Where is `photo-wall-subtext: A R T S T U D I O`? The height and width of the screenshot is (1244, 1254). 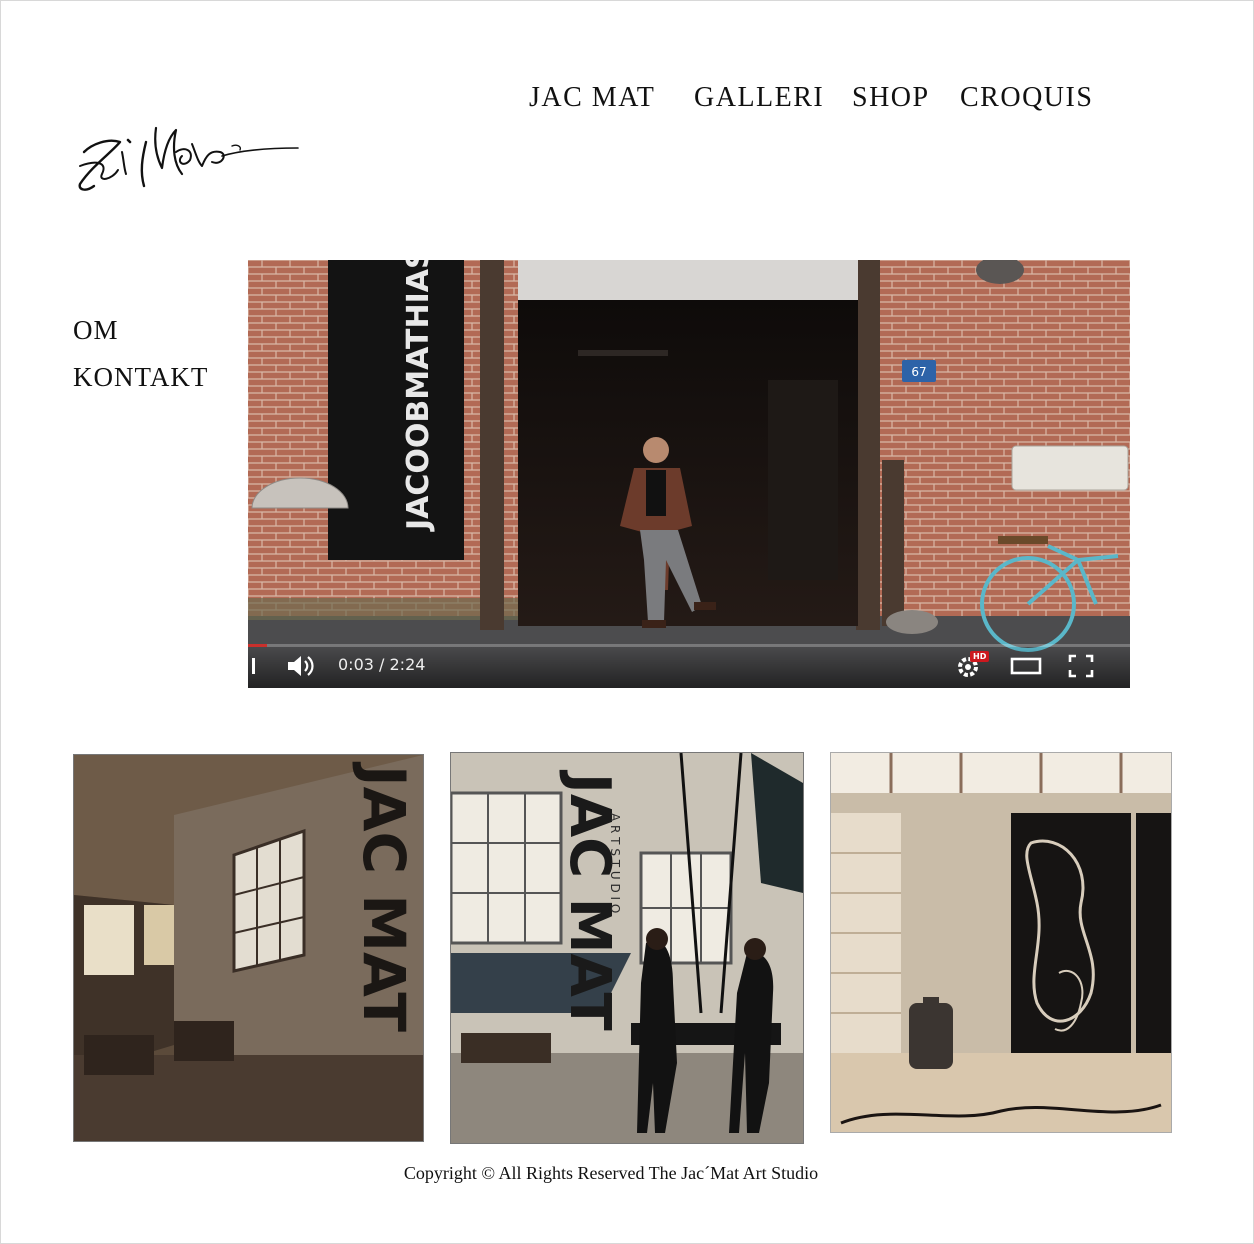
photo-wall-subtext: A R T S T U D I O is located at coordinates (615, 863).